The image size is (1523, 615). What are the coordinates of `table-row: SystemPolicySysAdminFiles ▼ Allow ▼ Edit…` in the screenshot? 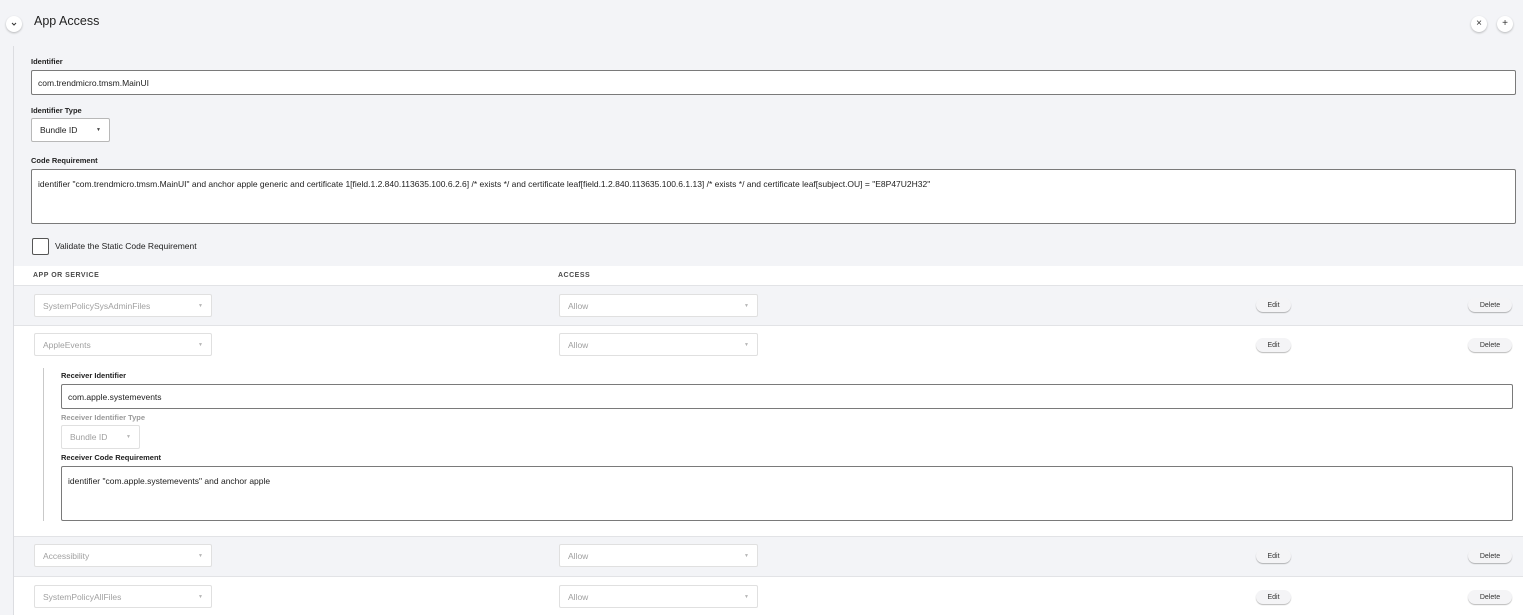 It's located at (768, 306).